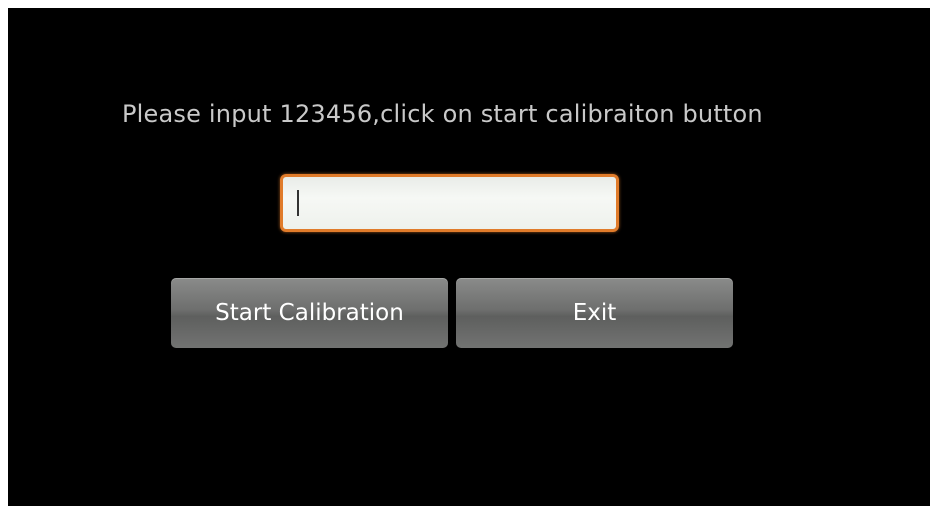 This screenshot has width=931, height=513. I want to click on start-calibration-button: Start Calibration, so click(309, 313).